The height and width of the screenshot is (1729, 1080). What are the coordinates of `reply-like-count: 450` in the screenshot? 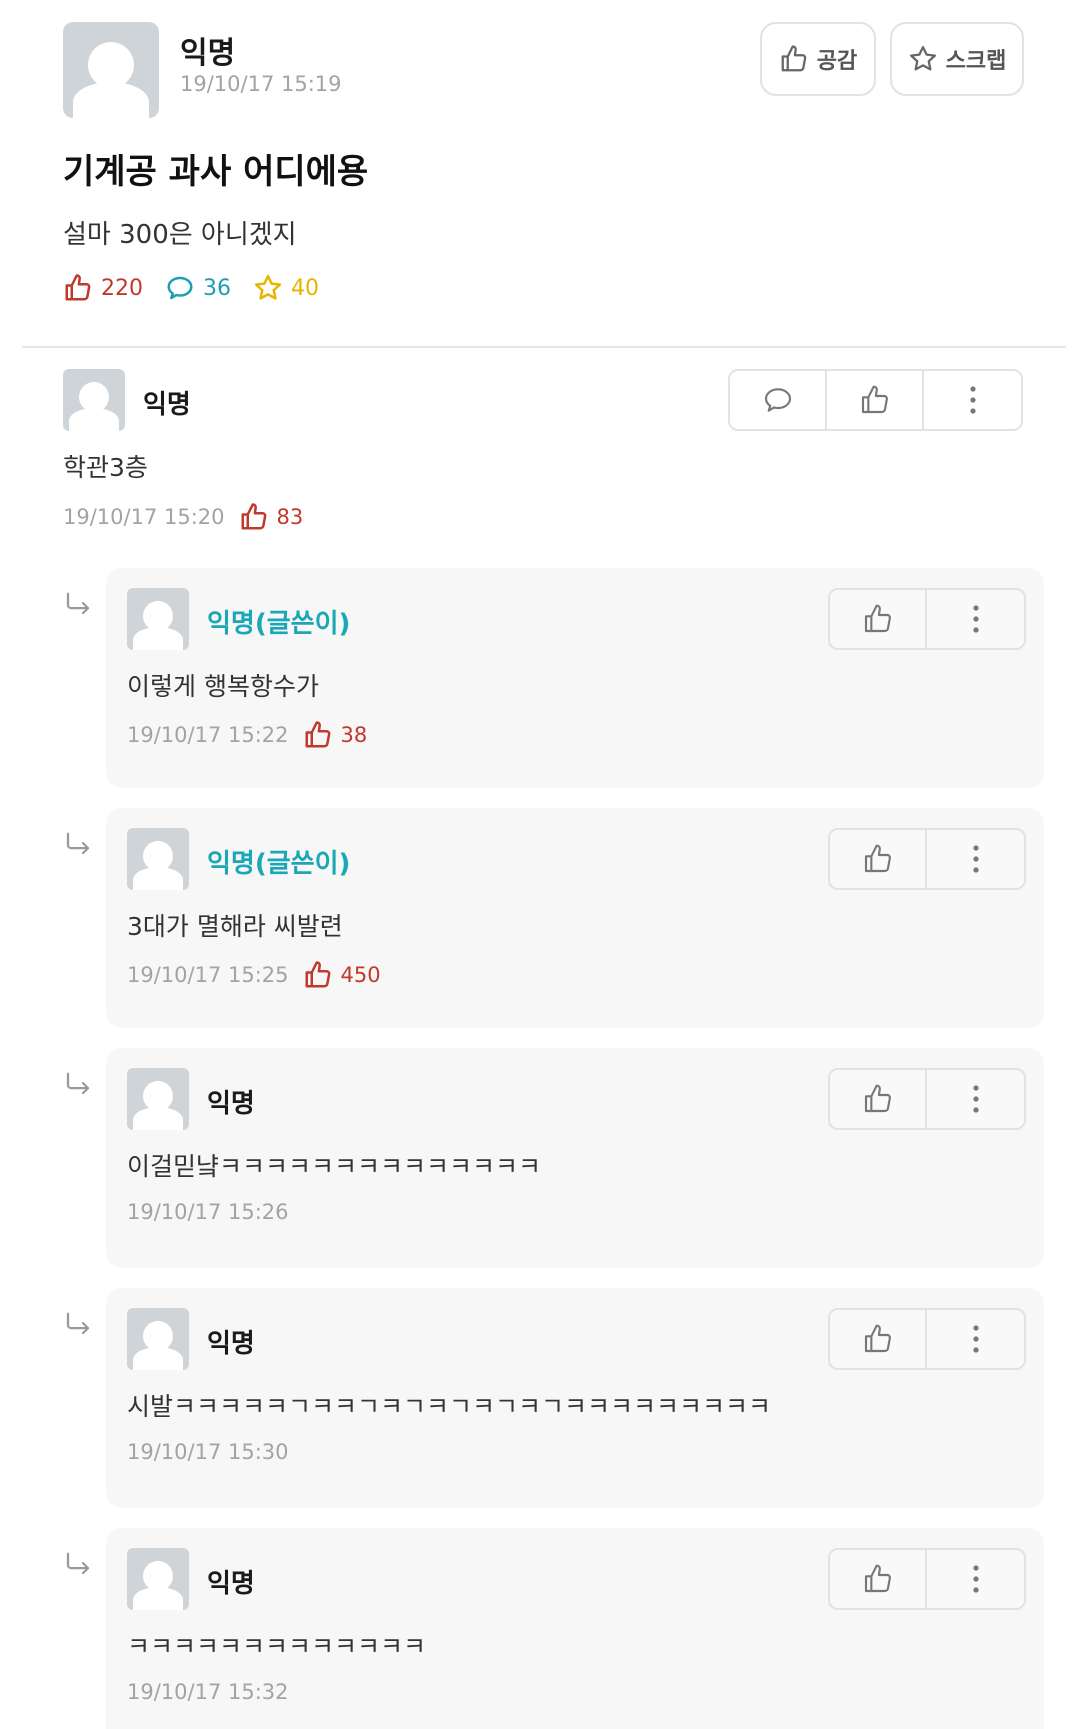 It's located at (342, 975).